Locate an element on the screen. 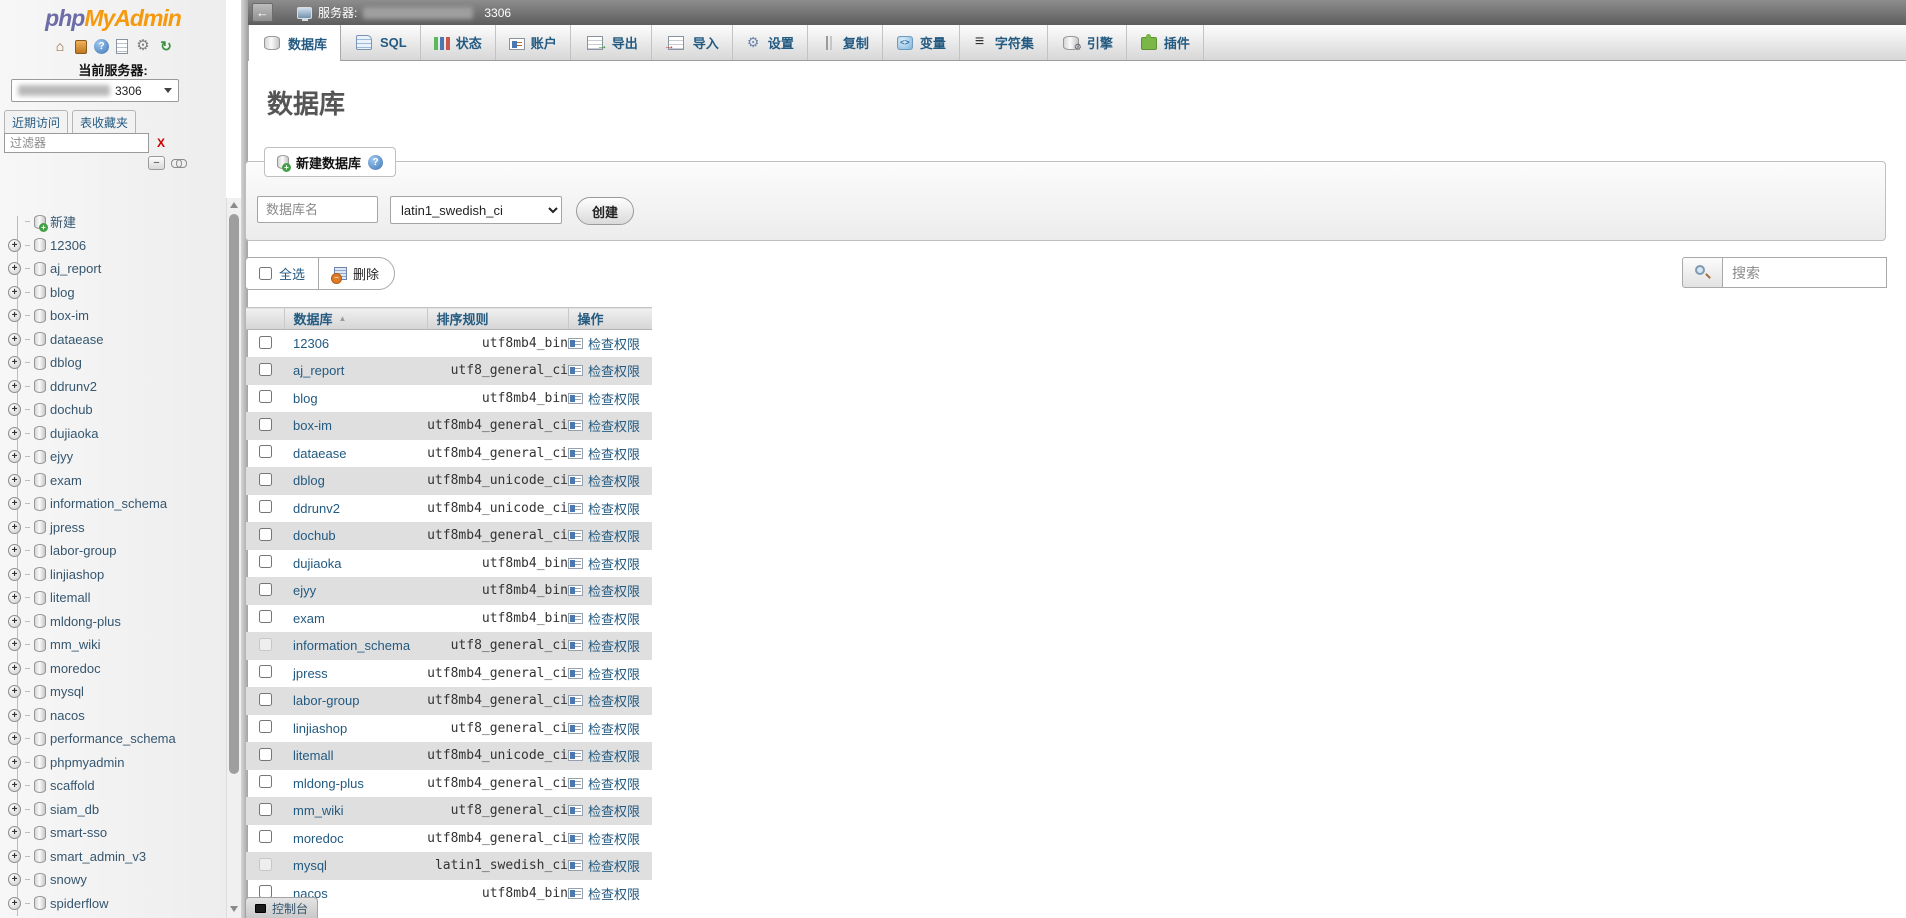 This screenshot has width=1906, height=918. tree-item-mm_wiki: + mm_wiki is located at coordinates (54, 644).